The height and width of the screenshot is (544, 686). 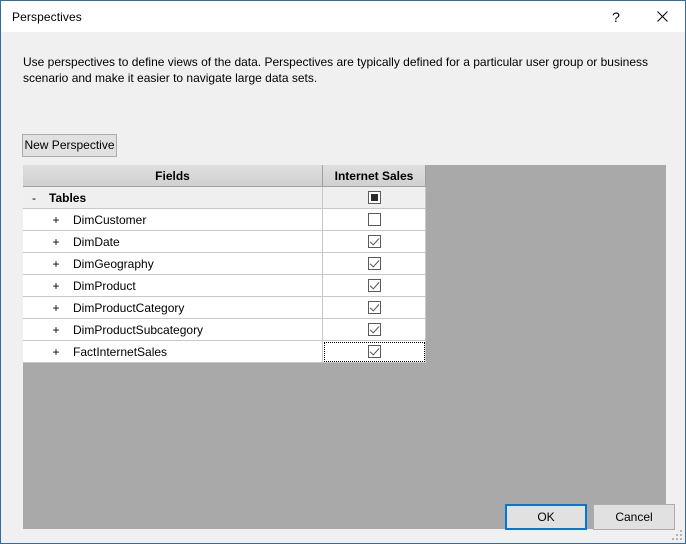 I want to click on grid-header-row: Fields Internet Sales, so click(x=224, y=176).